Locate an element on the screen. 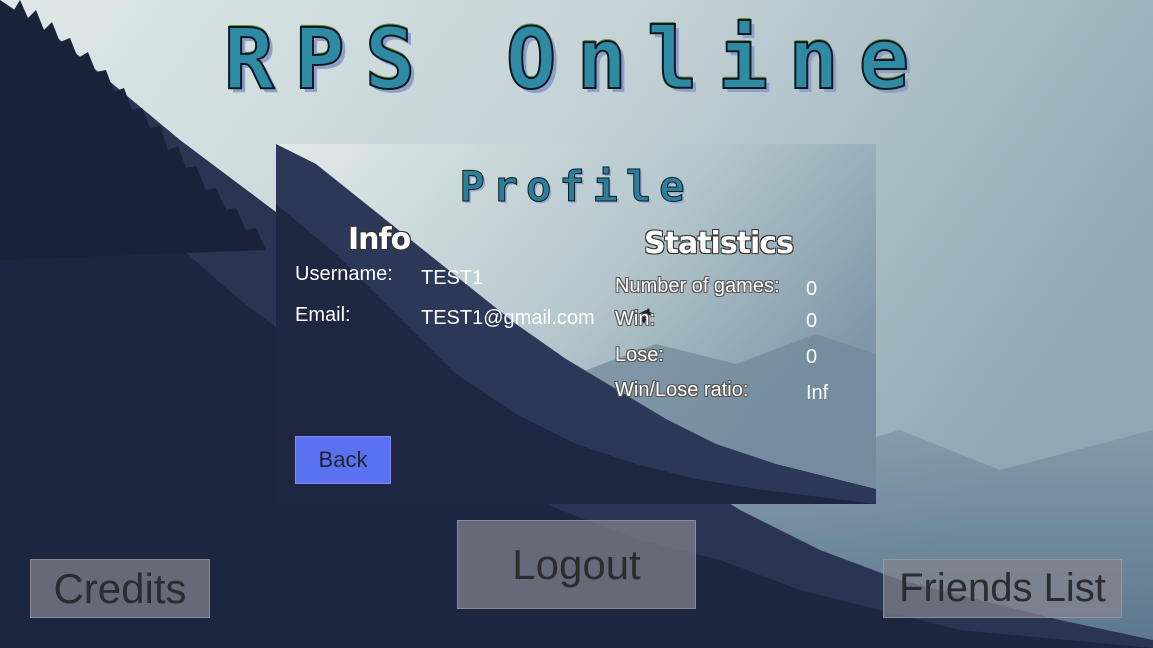  logout-button: Logout is located at coordinates (576, 564).